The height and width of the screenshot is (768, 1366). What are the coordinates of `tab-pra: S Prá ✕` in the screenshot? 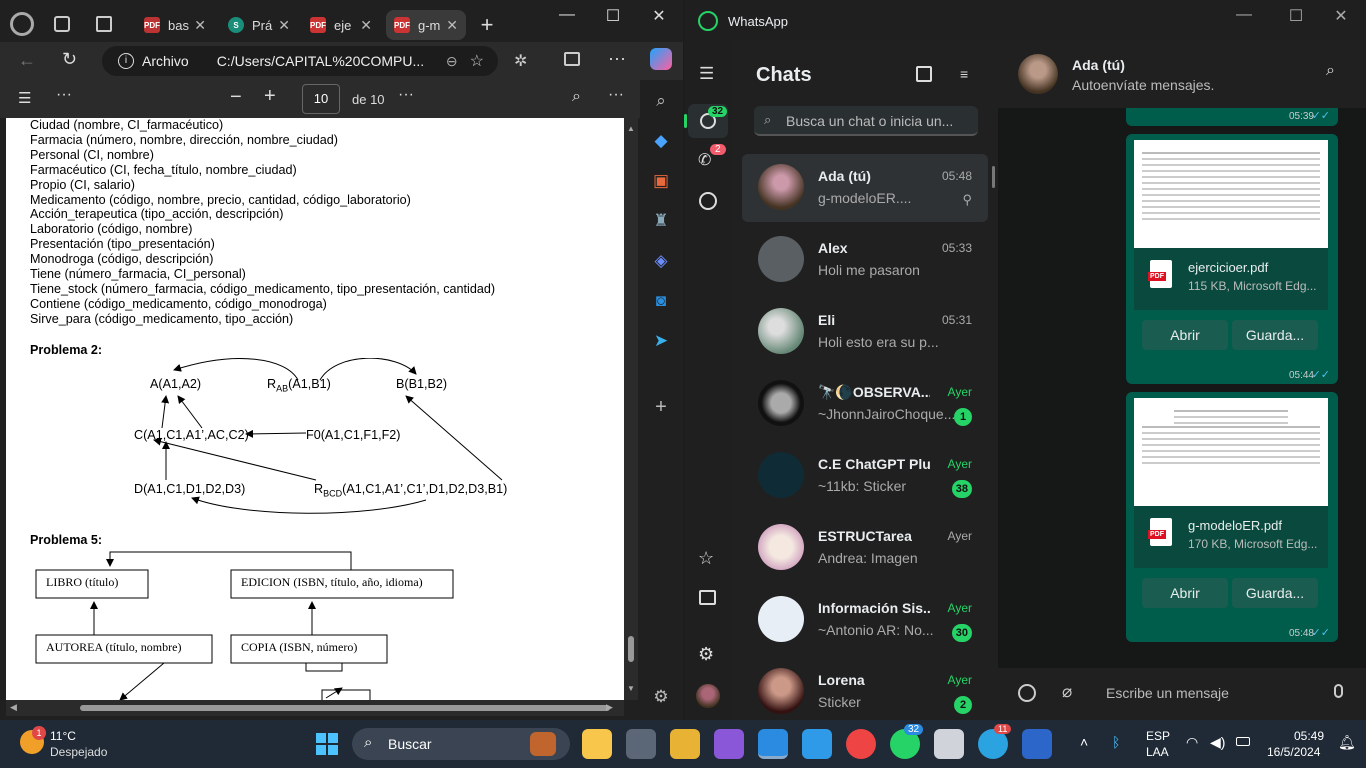 It's located at (259, 25).